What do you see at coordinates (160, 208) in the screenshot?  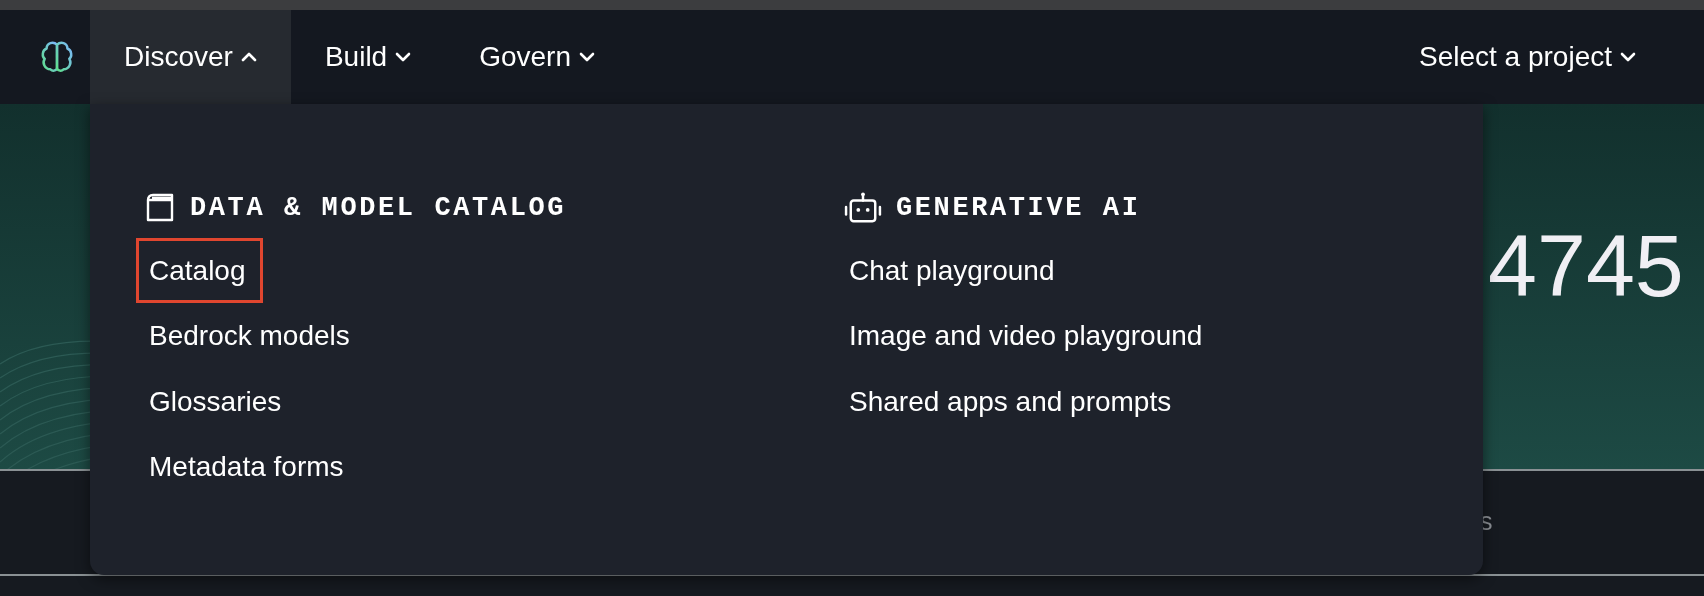 I see `book-icon` at bounding box center [160, 208].